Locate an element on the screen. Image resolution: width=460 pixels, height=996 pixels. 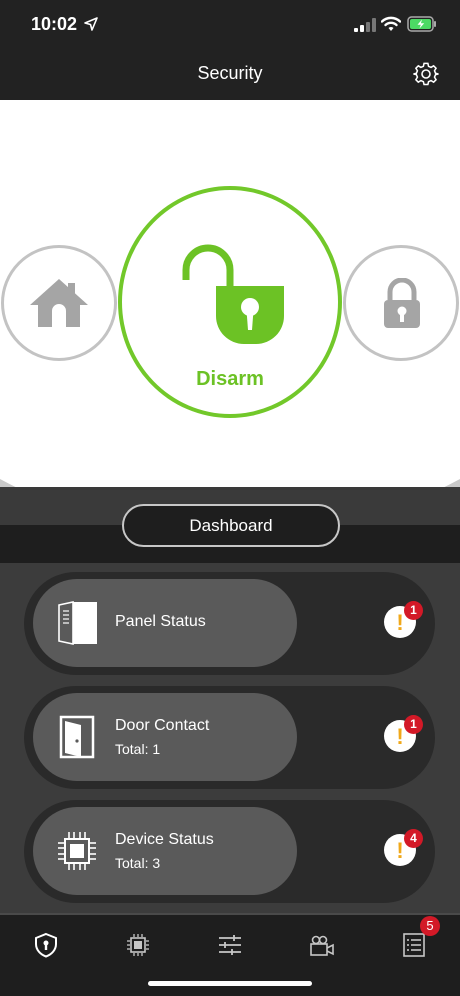
card-pill: Door Contact Total: 1 is located at coordinates (165, 737).